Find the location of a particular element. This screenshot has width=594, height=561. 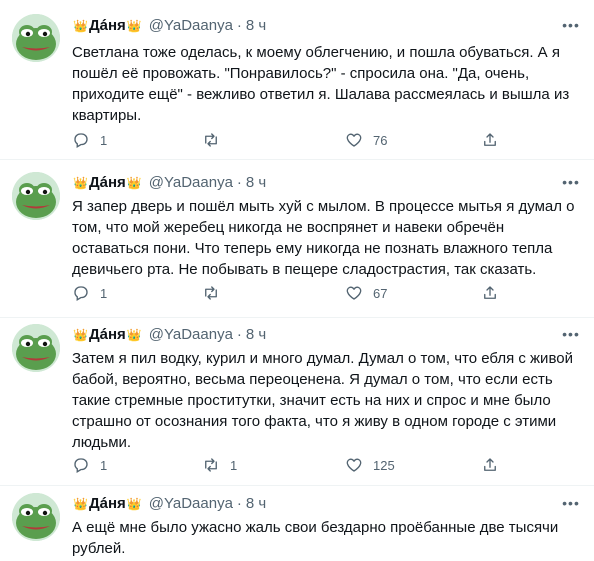

retweet-count: 1 is located at coordinates (234, 465).